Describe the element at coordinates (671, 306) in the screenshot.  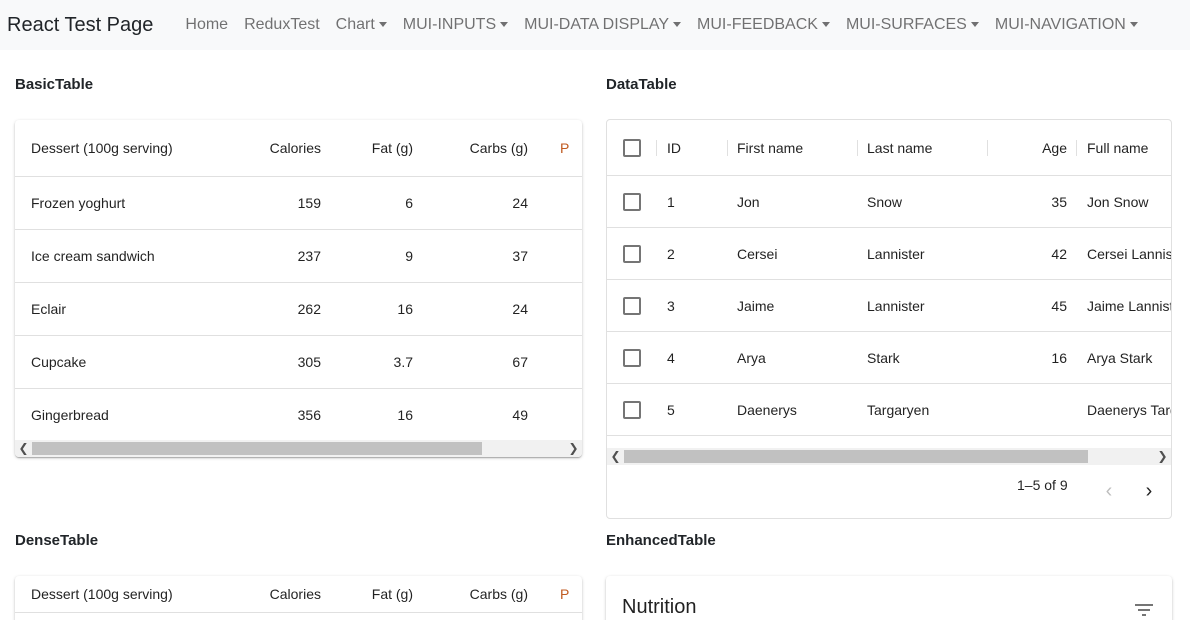
I see `grid-cell: 3` at that location.